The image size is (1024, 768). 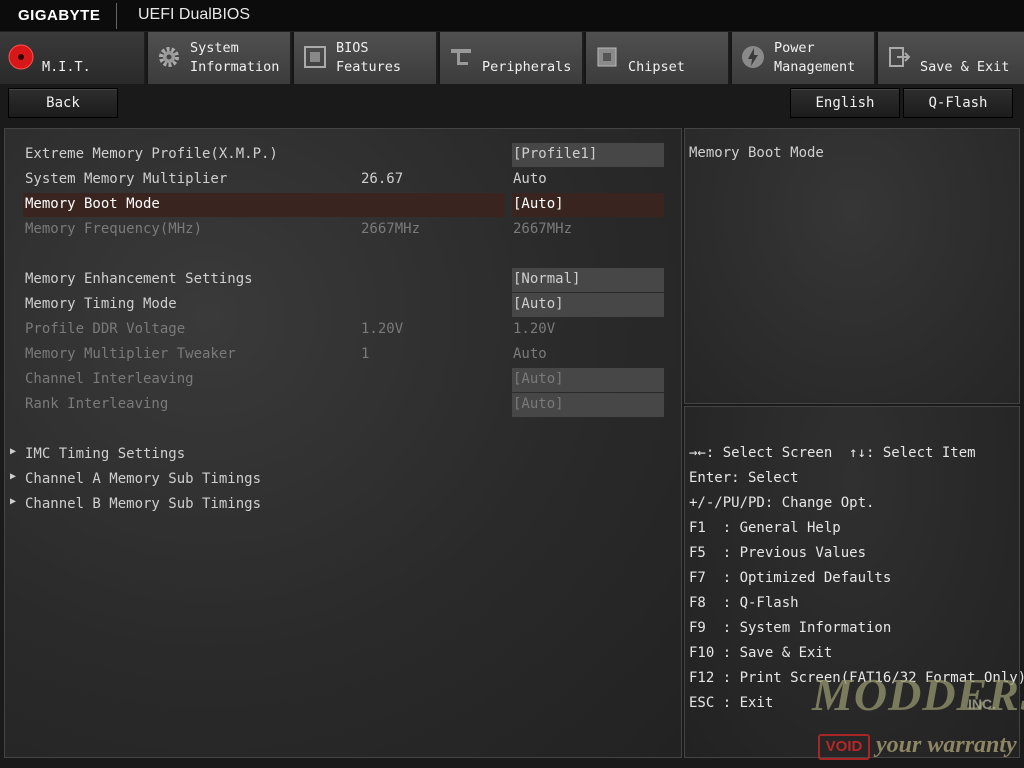 What do you see at coordinates (344, 405) in the screenshot?
I see `setting-row-rank-interleaving: Rank Interleaving [Auto]` at bounding box center [344, 405].